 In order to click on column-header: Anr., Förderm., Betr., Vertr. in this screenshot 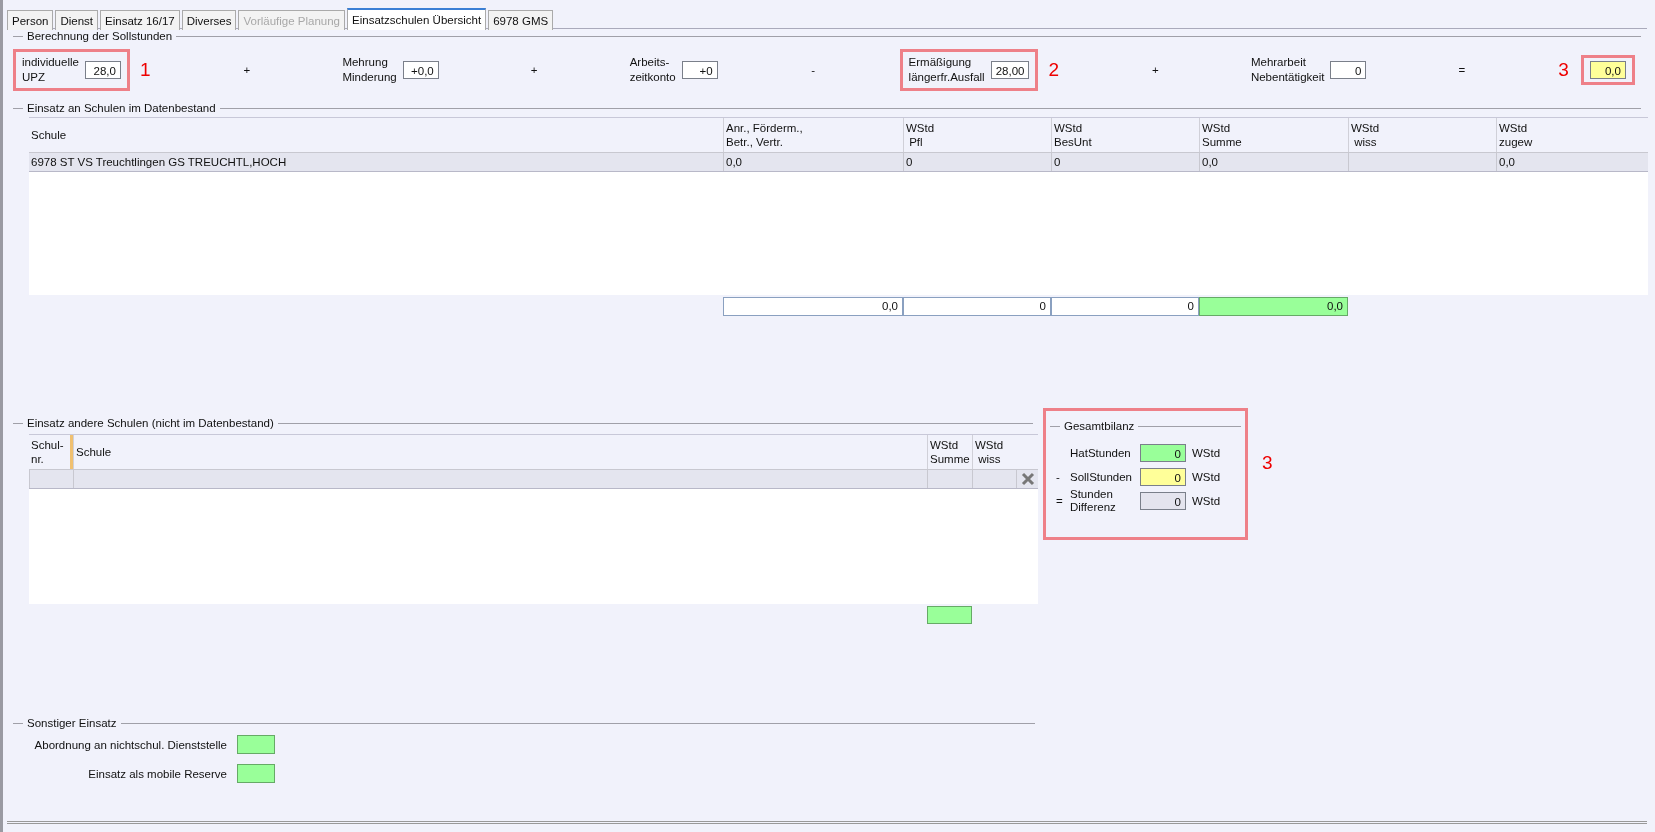, I will do `click(764, 135)`.